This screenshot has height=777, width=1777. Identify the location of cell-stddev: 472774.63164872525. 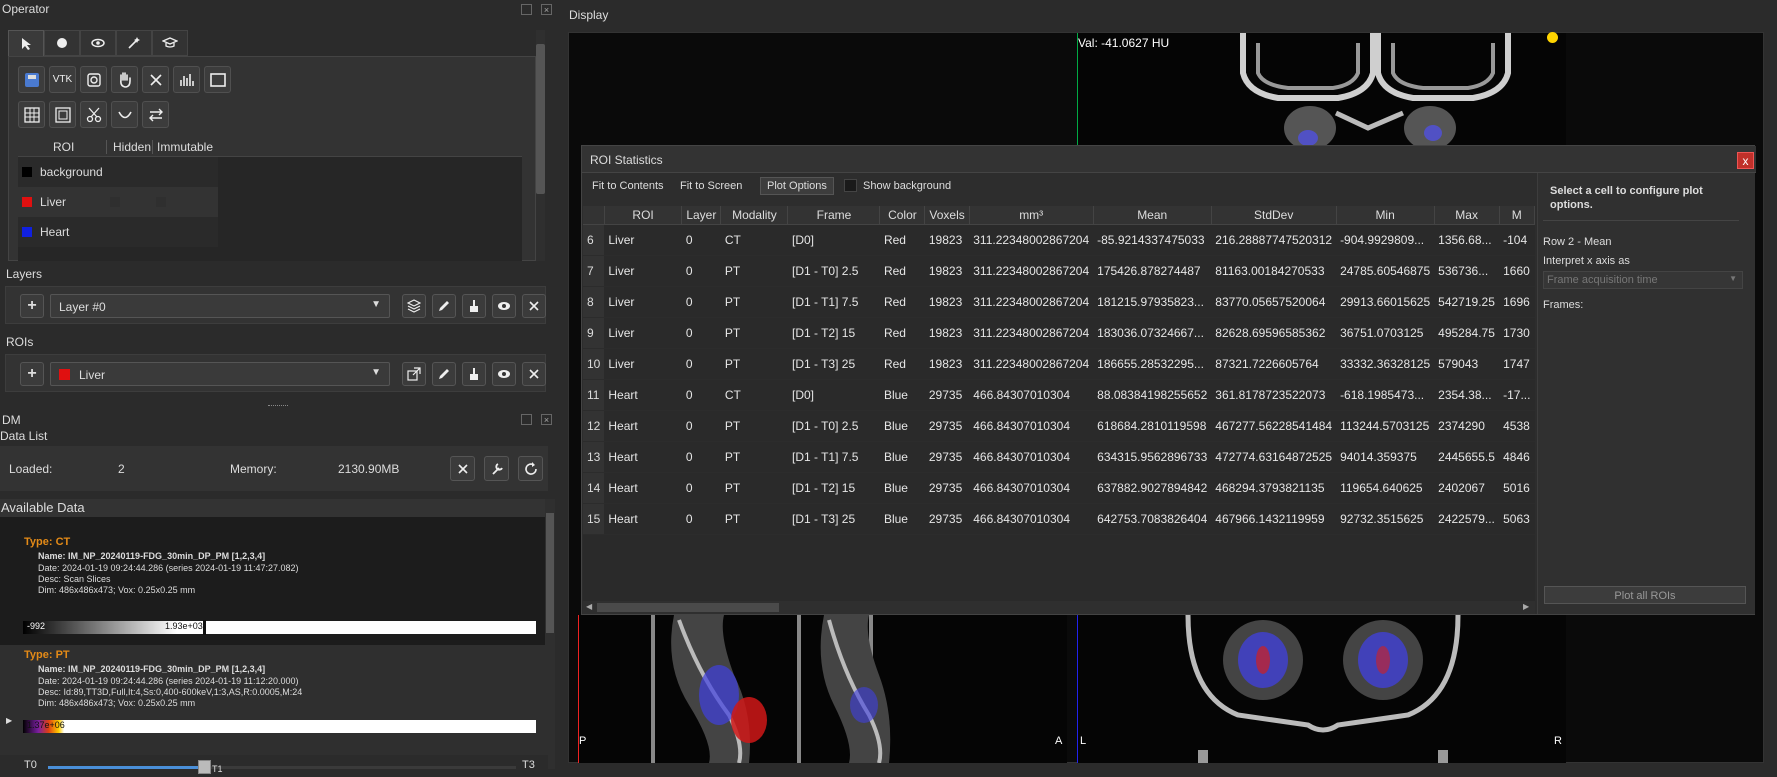
(1274, 457).